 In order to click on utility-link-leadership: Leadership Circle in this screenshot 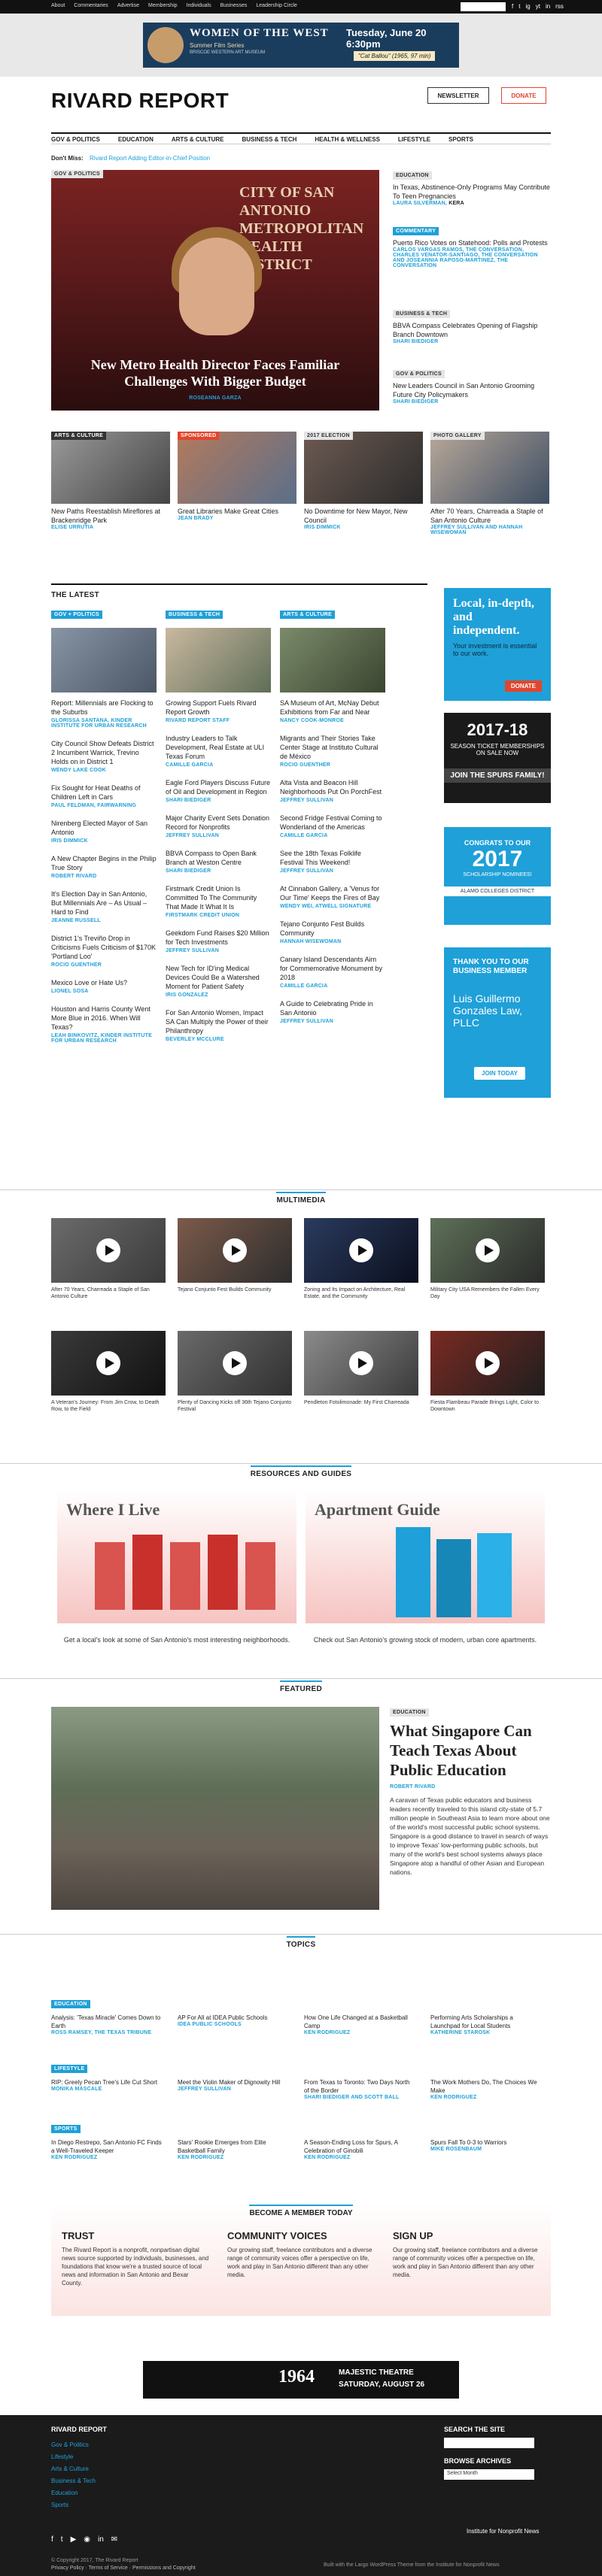, I will do `click(276, 5)`.